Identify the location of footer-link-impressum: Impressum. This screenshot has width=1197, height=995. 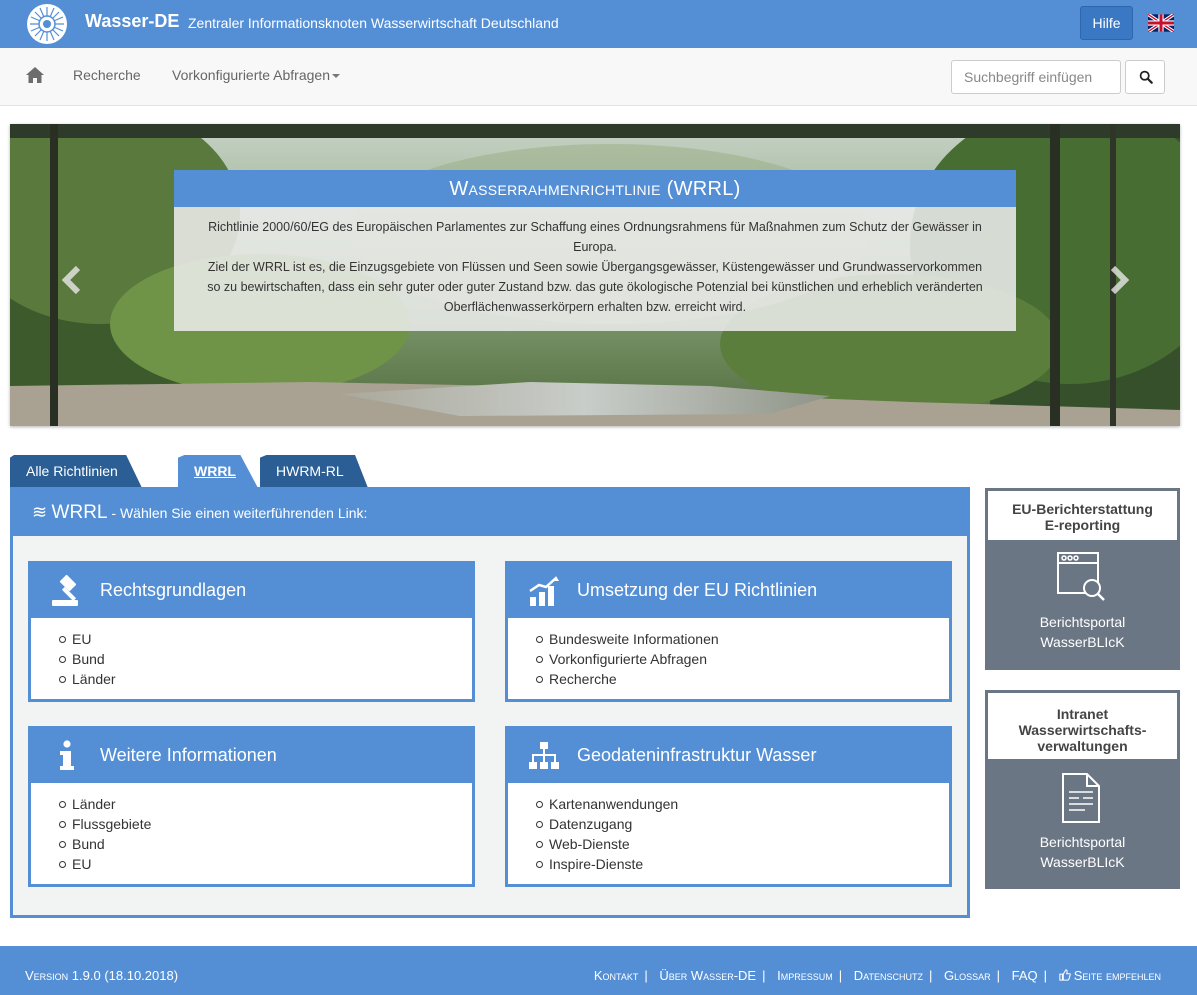
(805, 975).